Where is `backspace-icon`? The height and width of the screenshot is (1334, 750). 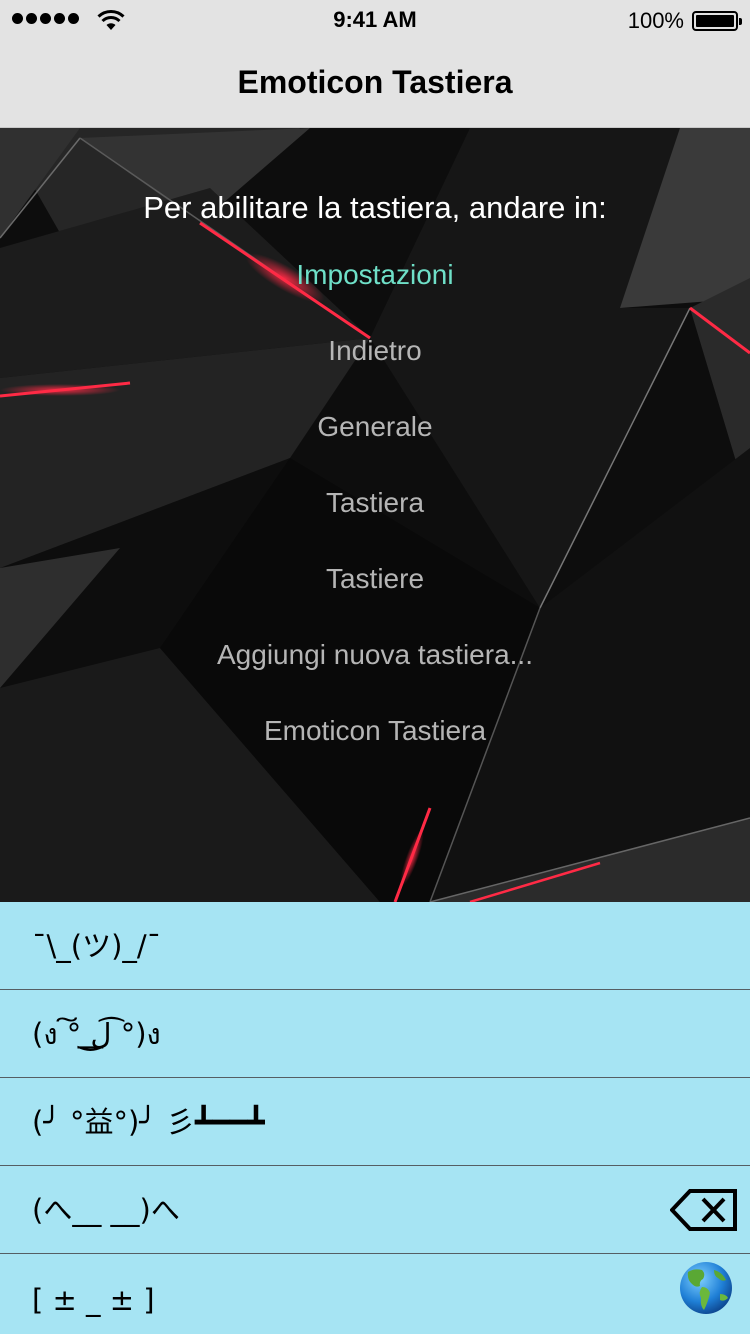 backspace-icon is located at coordinates (704, 1210).